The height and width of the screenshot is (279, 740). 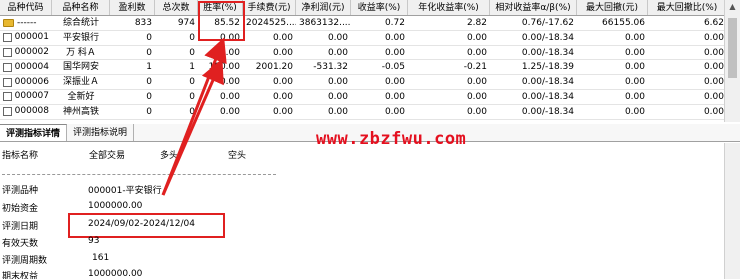 I want to click on col-header-annual-return: 年化收益率(%), so click(x=449, y=7).